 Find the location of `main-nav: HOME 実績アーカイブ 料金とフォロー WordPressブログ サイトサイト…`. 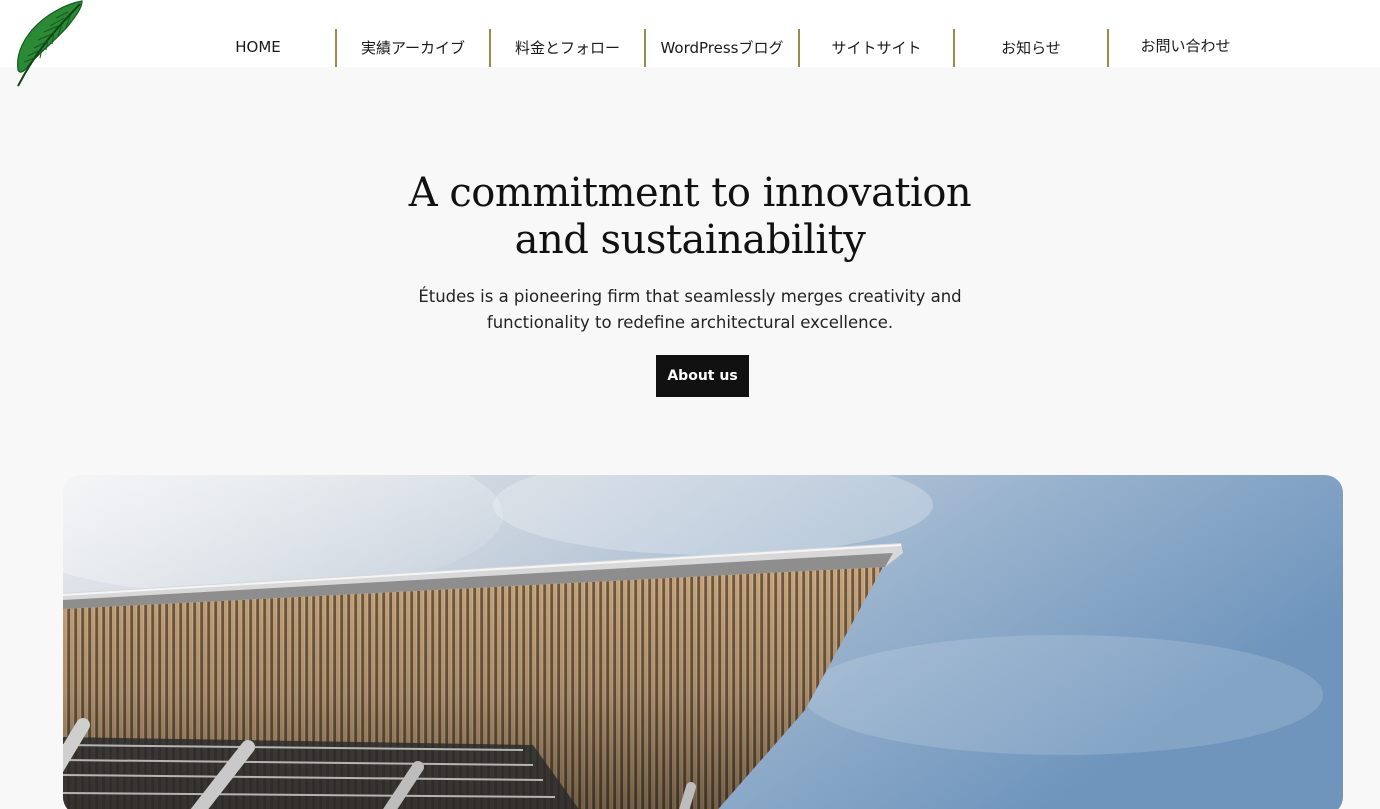

main-nav: HOME 実績アーカイブ 料金とフォロー WordPressブログ サイトサイト… is located at coordinates (721, 48).